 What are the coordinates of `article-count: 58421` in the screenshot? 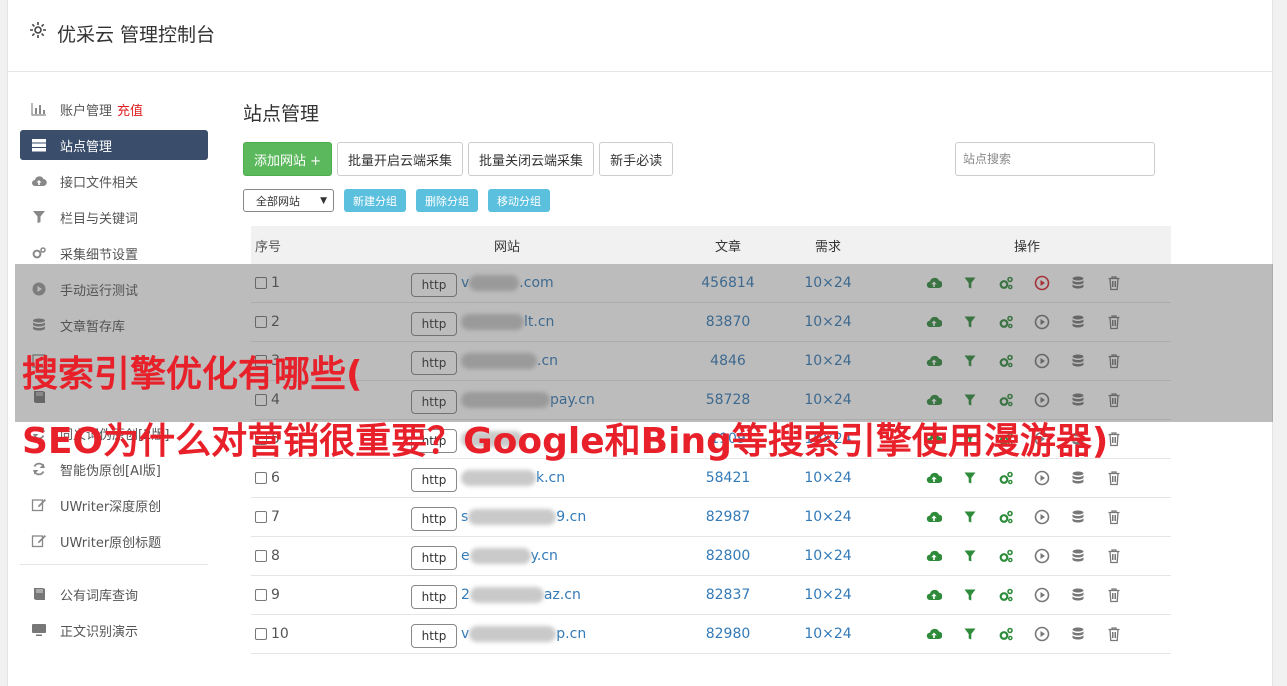 It's located at (728, 478).